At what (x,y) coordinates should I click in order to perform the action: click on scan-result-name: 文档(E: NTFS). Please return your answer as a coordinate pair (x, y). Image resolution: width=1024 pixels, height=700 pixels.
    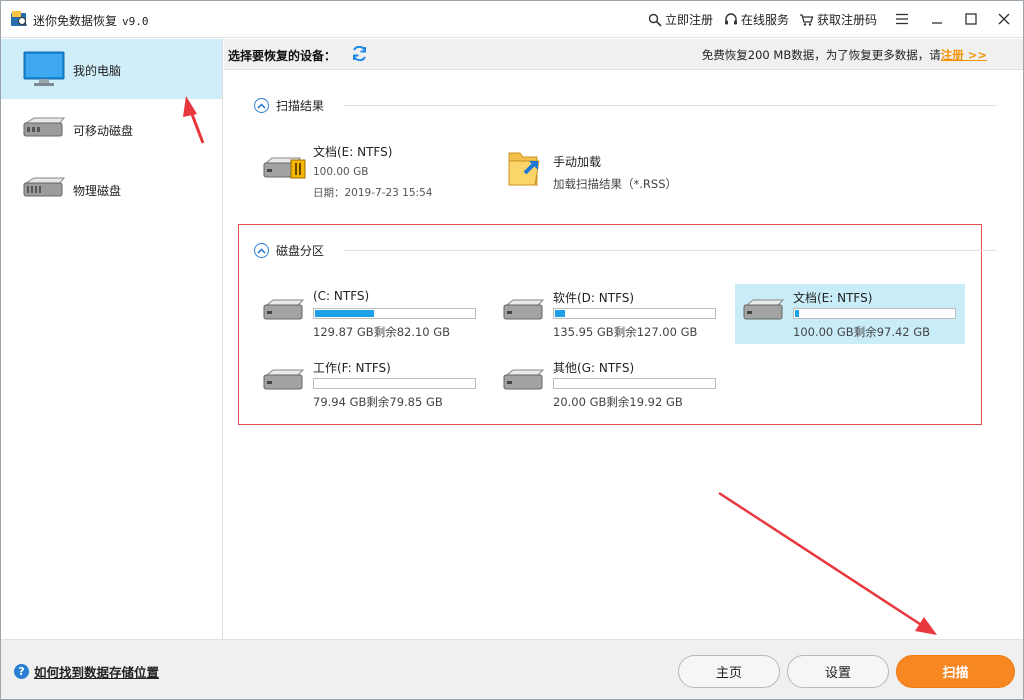
    Looking at the image, I should click on (353, 152).